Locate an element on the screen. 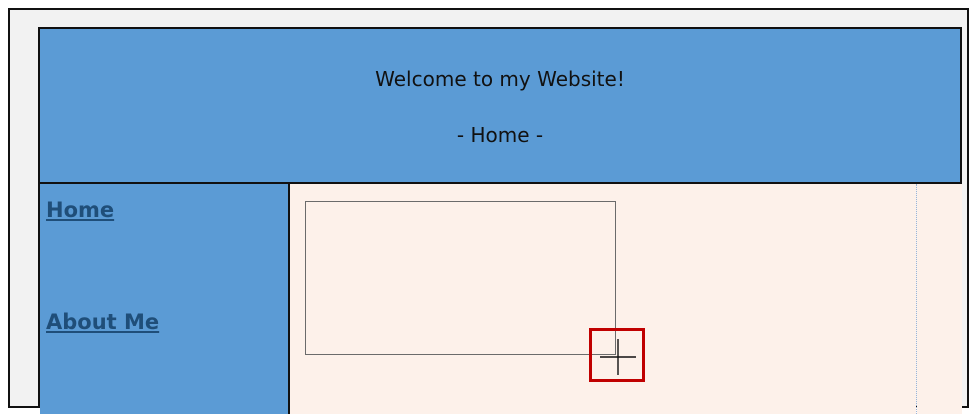 The height and width of the screenshot is (414, 977). sidebar-item-about-me: About Me is located at coordinates (102, 322).